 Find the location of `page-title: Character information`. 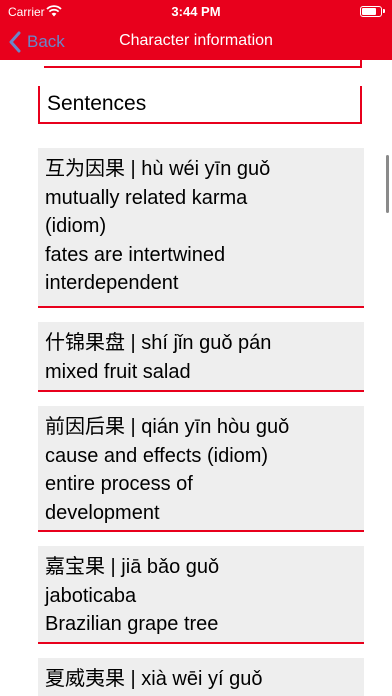

page-title: Character information is located at coordinates (196, 40).